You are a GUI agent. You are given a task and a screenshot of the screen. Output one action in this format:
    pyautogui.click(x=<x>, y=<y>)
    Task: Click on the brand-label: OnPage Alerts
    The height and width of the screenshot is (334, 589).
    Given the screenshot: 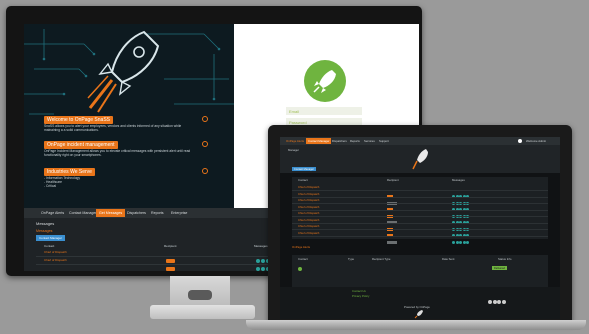 What is the action you would take?
    pyautogui.click(x=295, y=141)
    